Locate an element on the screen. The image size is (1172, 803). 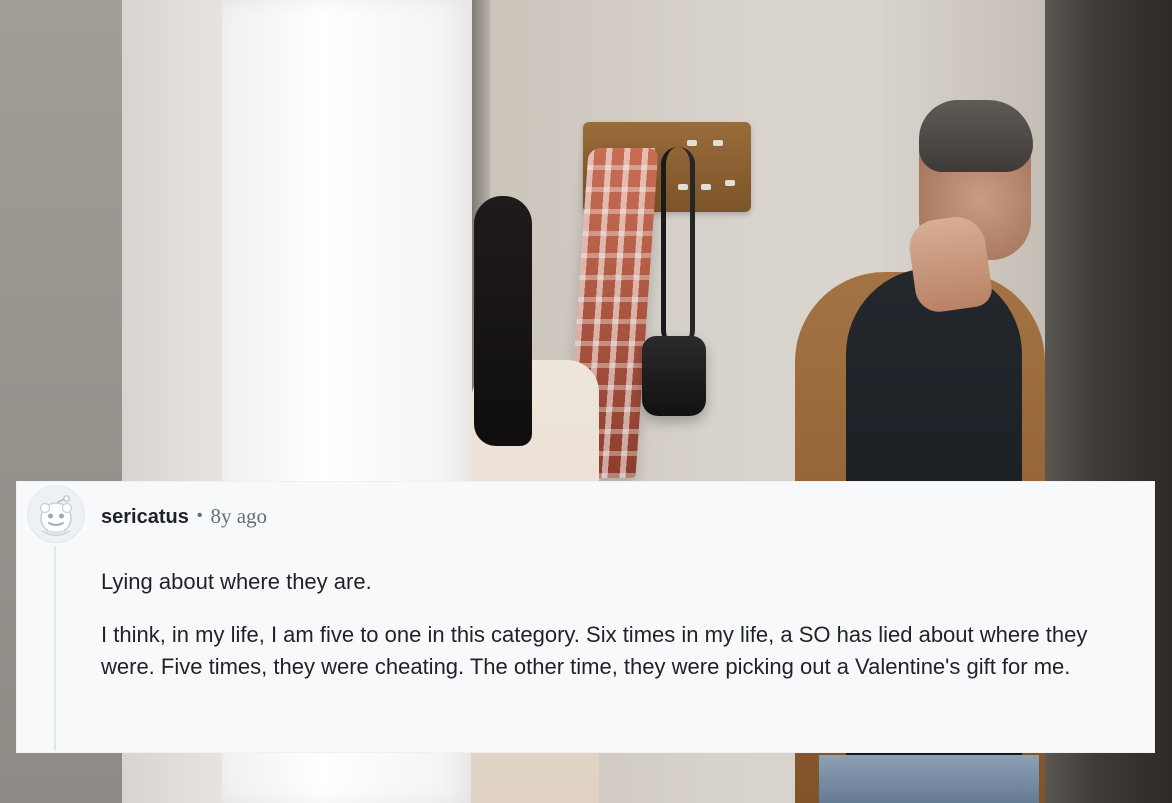
comment-paragraph-1: Lying about where they are. is located at coordinates (236, 581).